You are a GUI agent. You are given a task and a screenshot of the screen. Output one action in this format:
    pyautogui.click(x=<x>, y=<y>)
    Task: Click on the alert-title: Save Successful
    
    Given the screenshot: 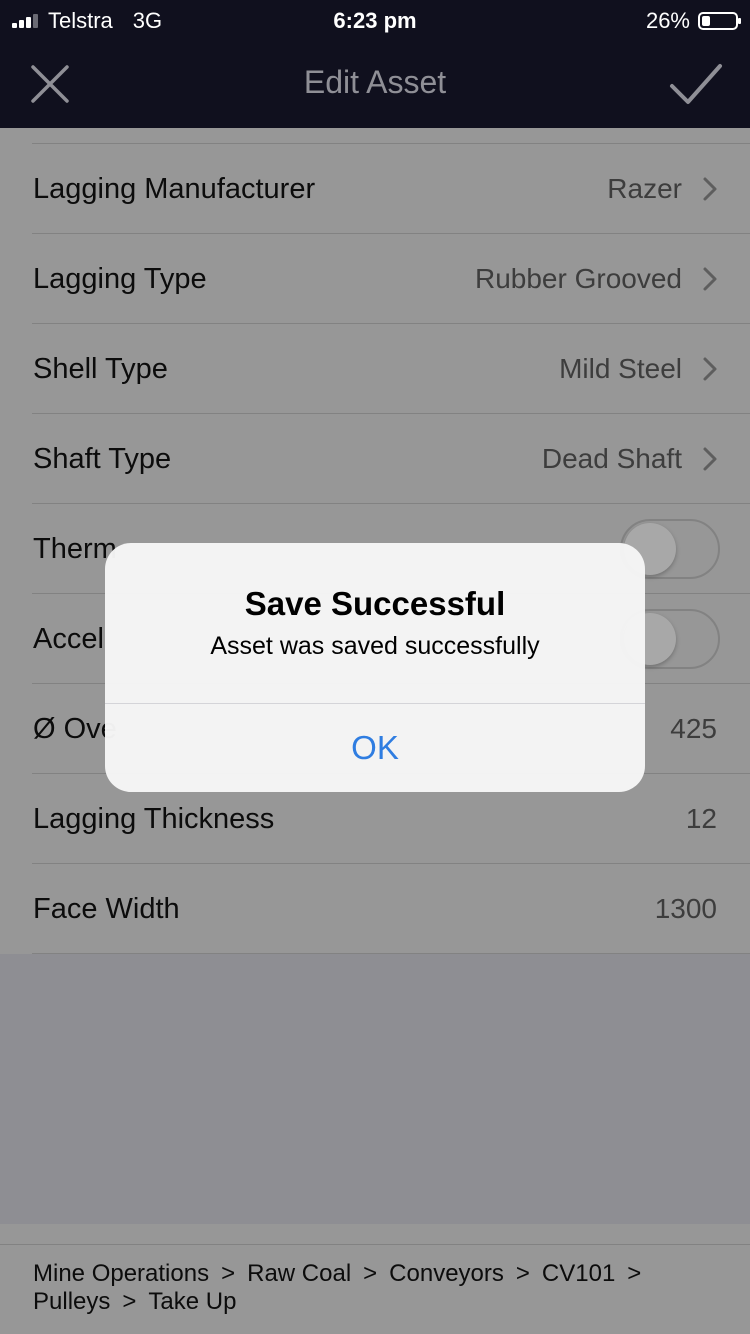 What is the action you would take?
    pyautogui.click(x=375, y=603)
    